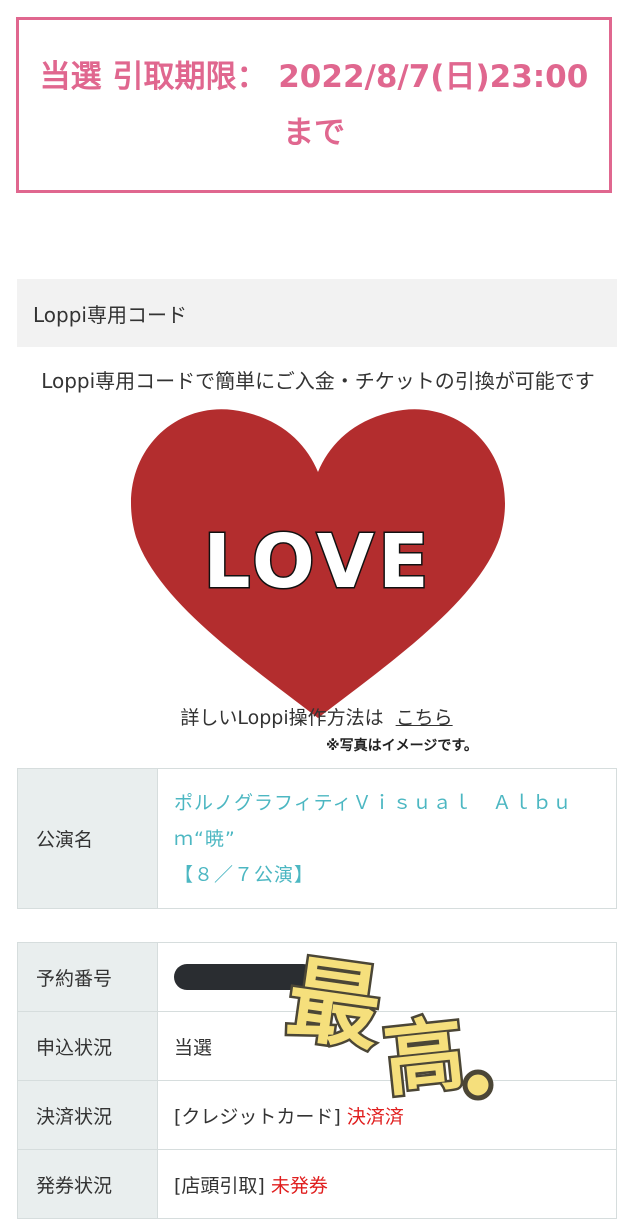 The height and width of the screenshot is (1219, 633). Describe the element at coordinates (87, 1184) in the screenshot. I see `ticket-status-label: 発券状況` at that location.